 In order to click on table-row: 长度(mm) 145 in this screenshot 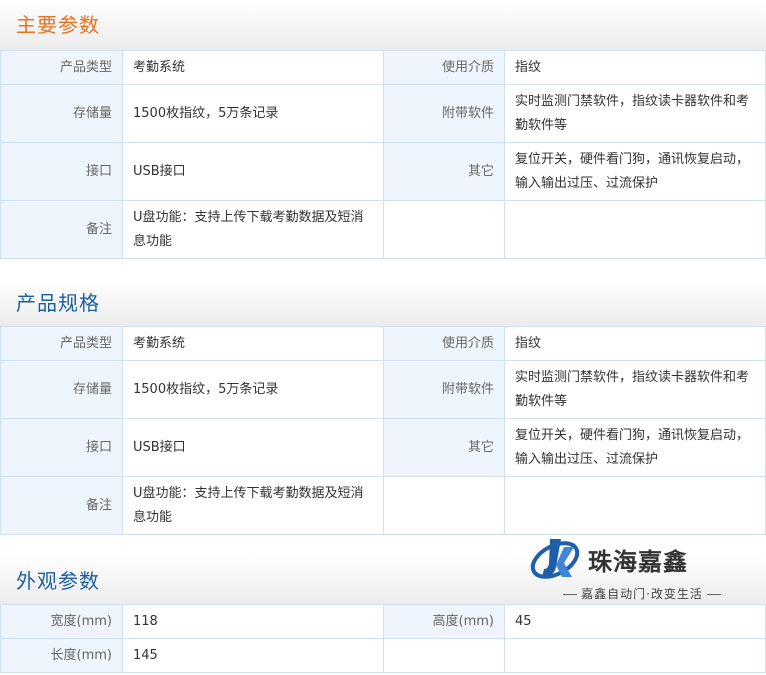, I will do `click(383, 655)`.